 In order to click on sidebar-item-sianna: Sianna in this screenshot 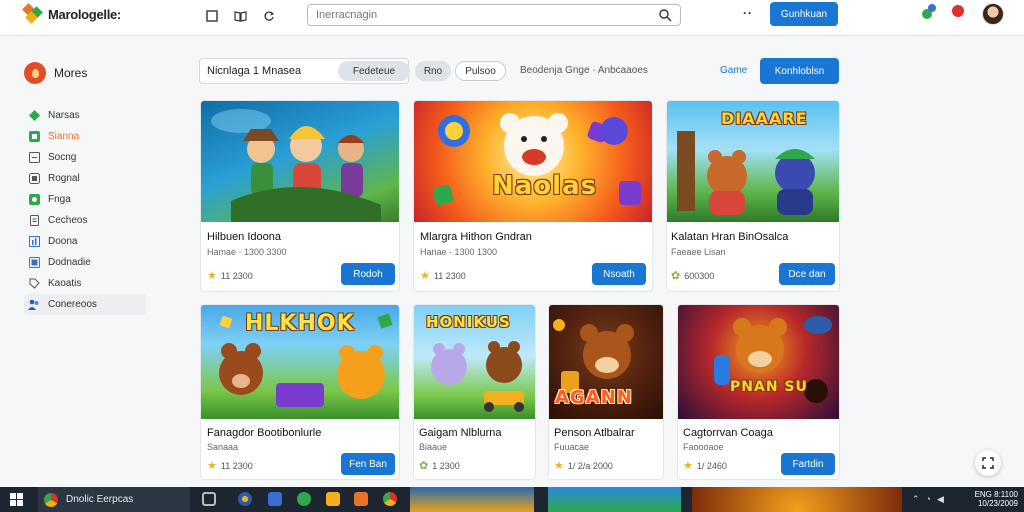, I will do `click(85, 136)`.